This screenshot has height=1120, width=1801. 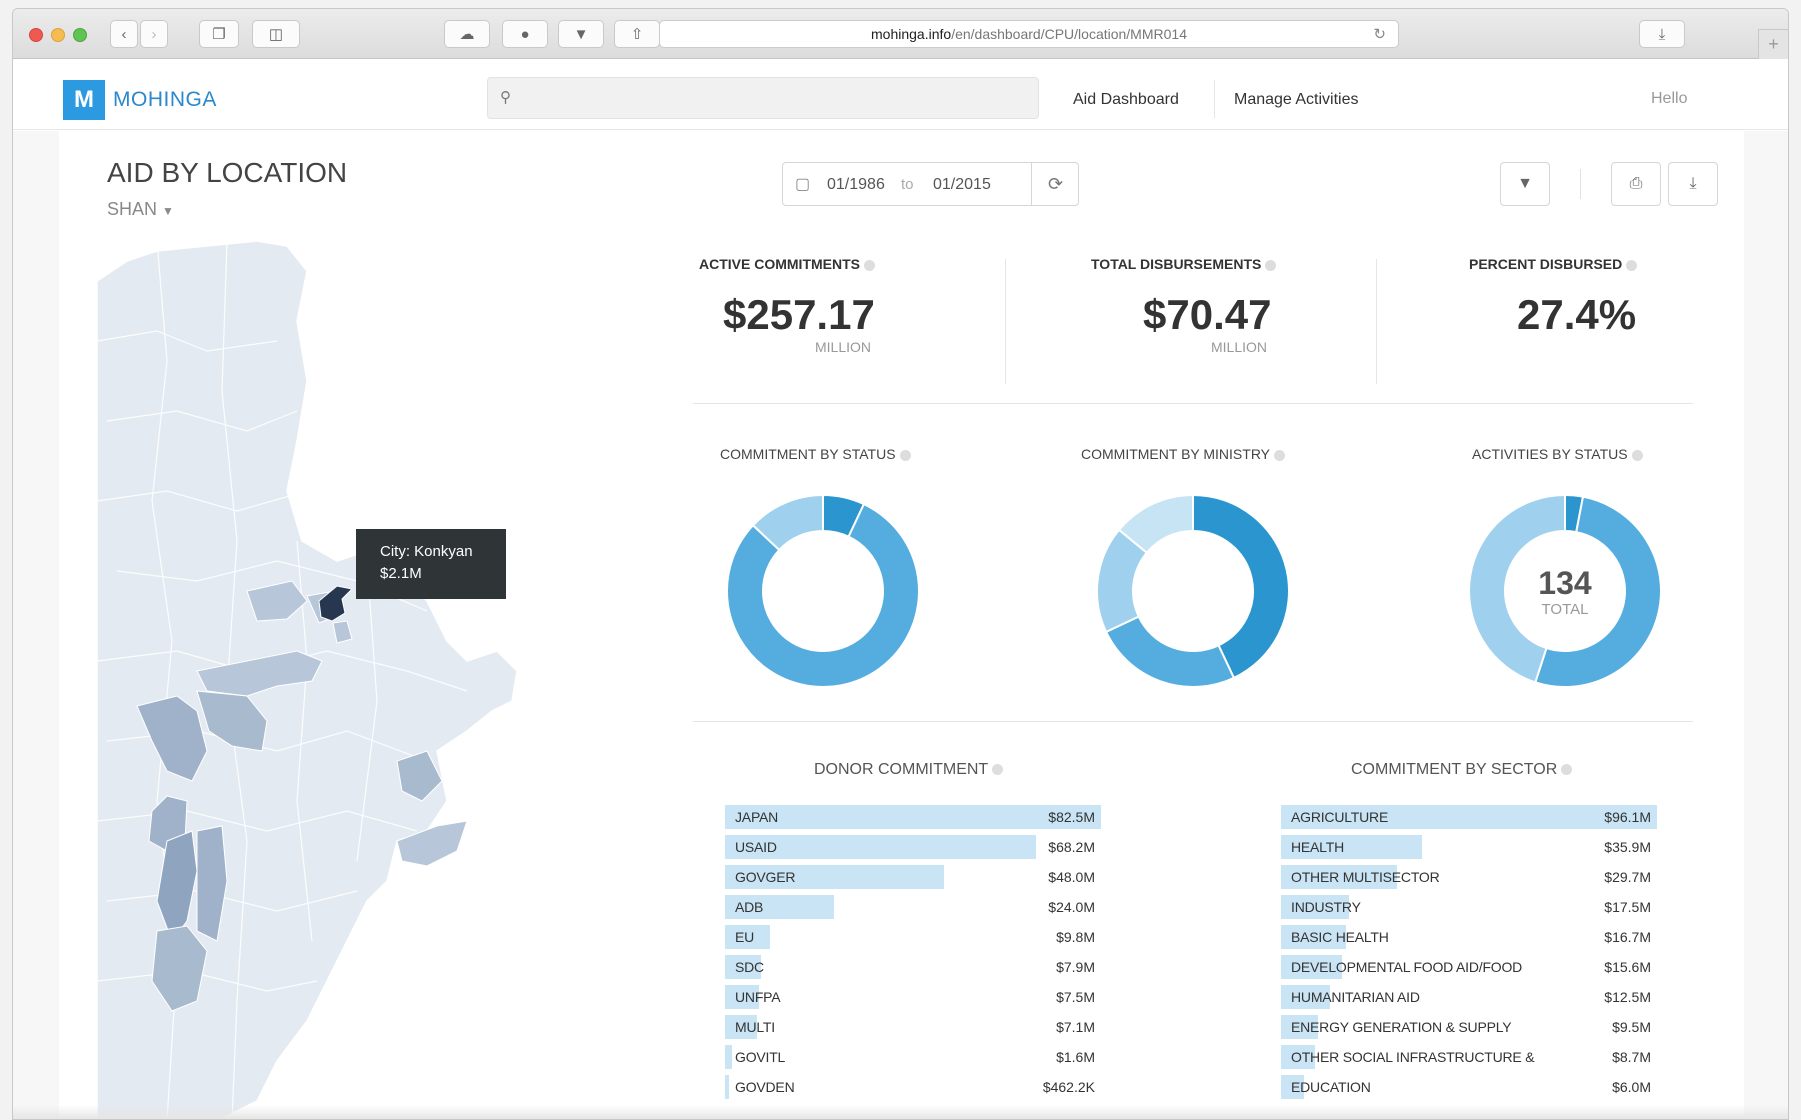 I want to click on close-window-button, so click(x=36, y=35).